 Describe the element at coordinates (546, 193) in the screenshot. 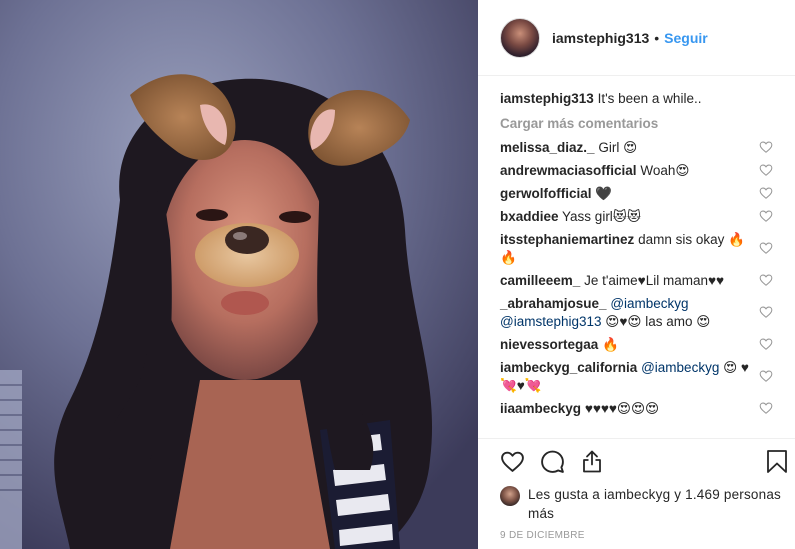

I see `comment-username: gerwolfofficial` at that location.